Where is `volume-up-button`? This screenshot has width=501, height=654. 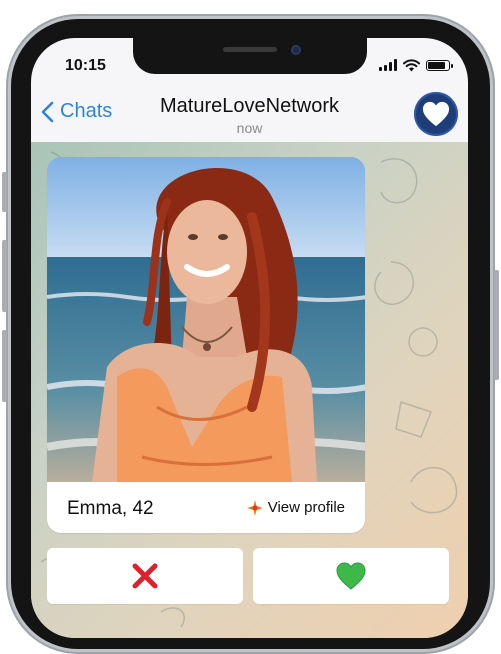
volume-up-button is located at coordinates (4, 276).